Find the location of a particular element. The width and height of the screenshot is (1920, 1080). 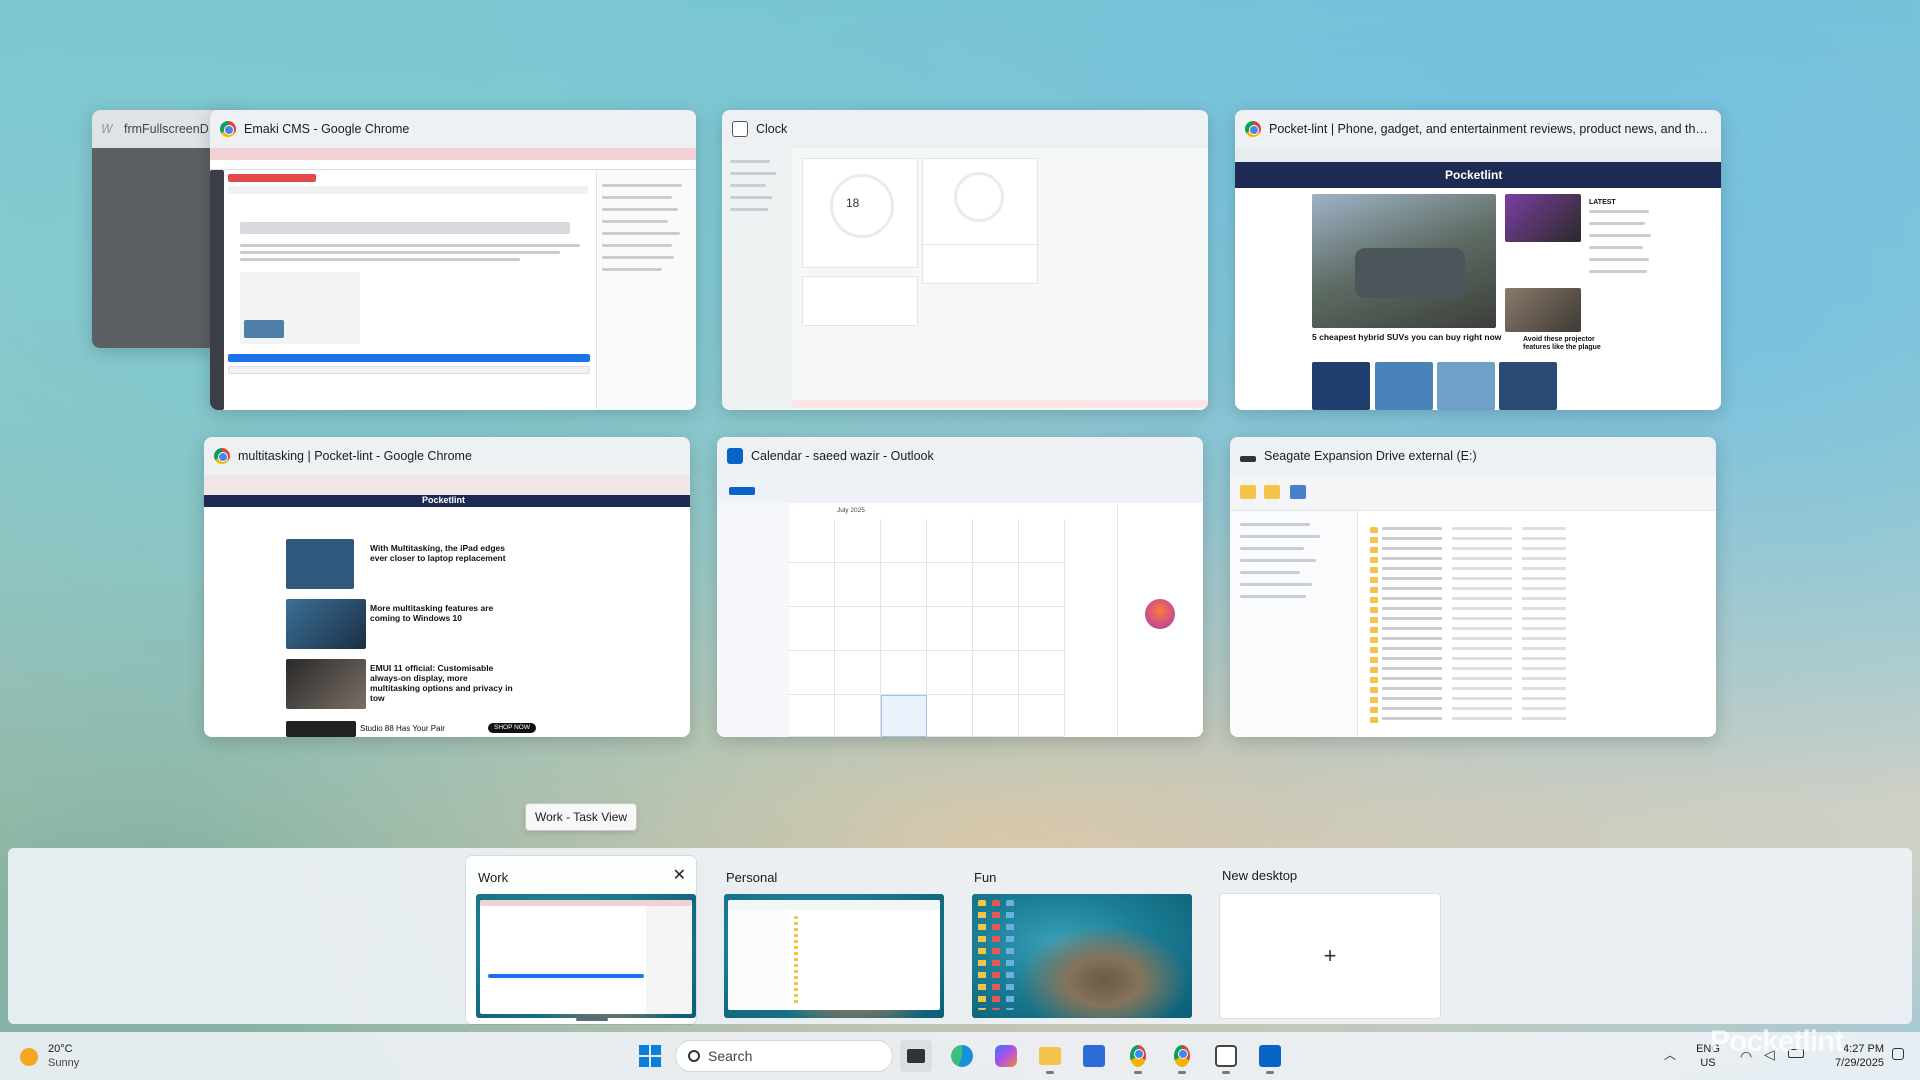

desktop-fun: Fun is located at coordinates (1077, 940).